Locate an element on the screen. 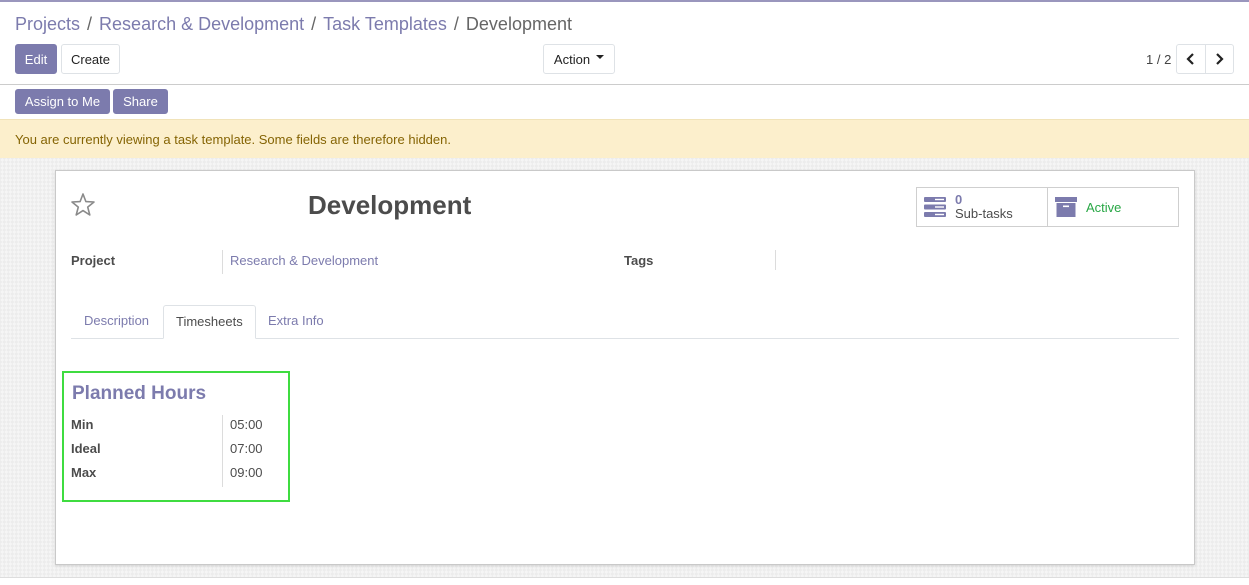 Image resolution: width=1249 pixels, height=585 pixels. pager-value: 1 / 2 is located at coordinates (1158, 59).